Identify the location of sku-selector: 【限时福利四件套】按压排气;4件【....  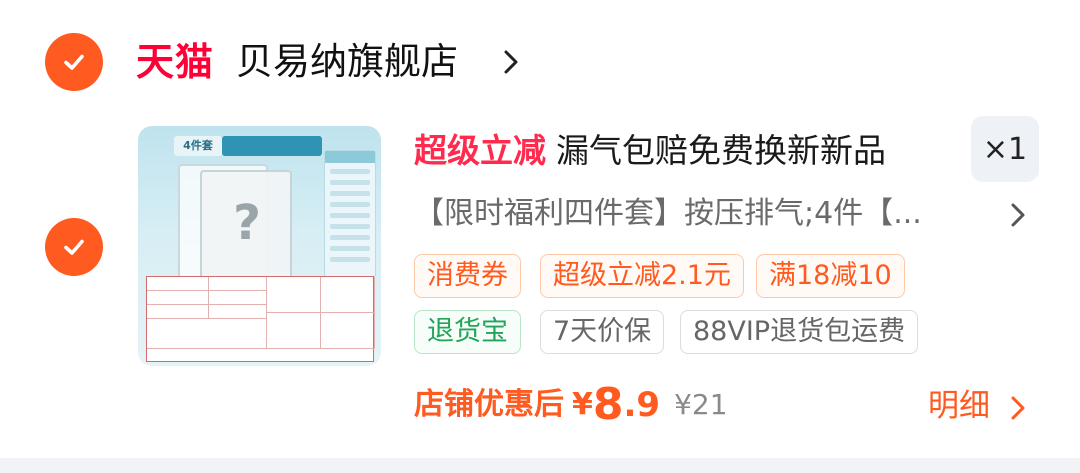
(668, 214).